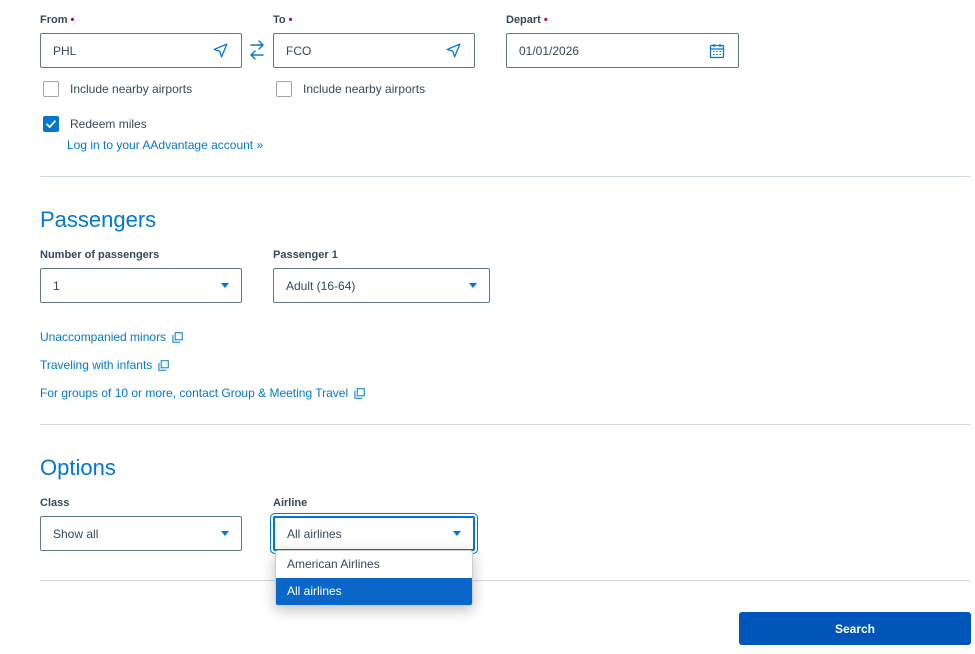 This screenshot has height=654, width=975. What do you see at coordinates (374, 50) in the screenshot?
I see `to-field: FCO` at bounding box center [374, 50].